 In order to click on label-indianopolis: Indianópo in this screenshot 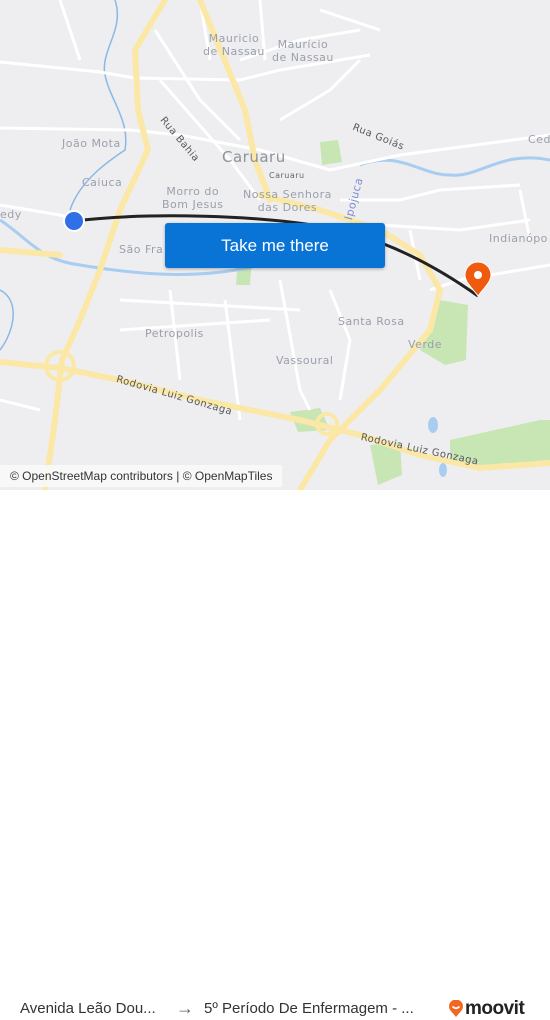, I will do `click(518, 238)`.